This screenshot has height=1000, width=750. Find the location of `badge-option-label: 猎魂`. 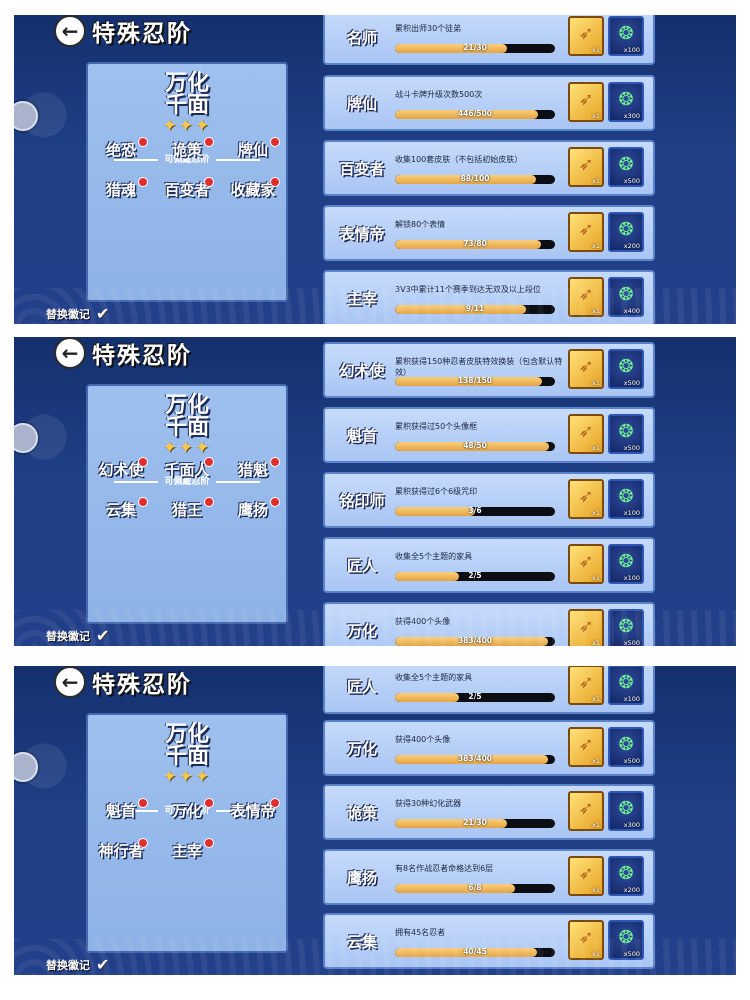

badge-option-label: 猎魂 is located at coordinates (120, 190).